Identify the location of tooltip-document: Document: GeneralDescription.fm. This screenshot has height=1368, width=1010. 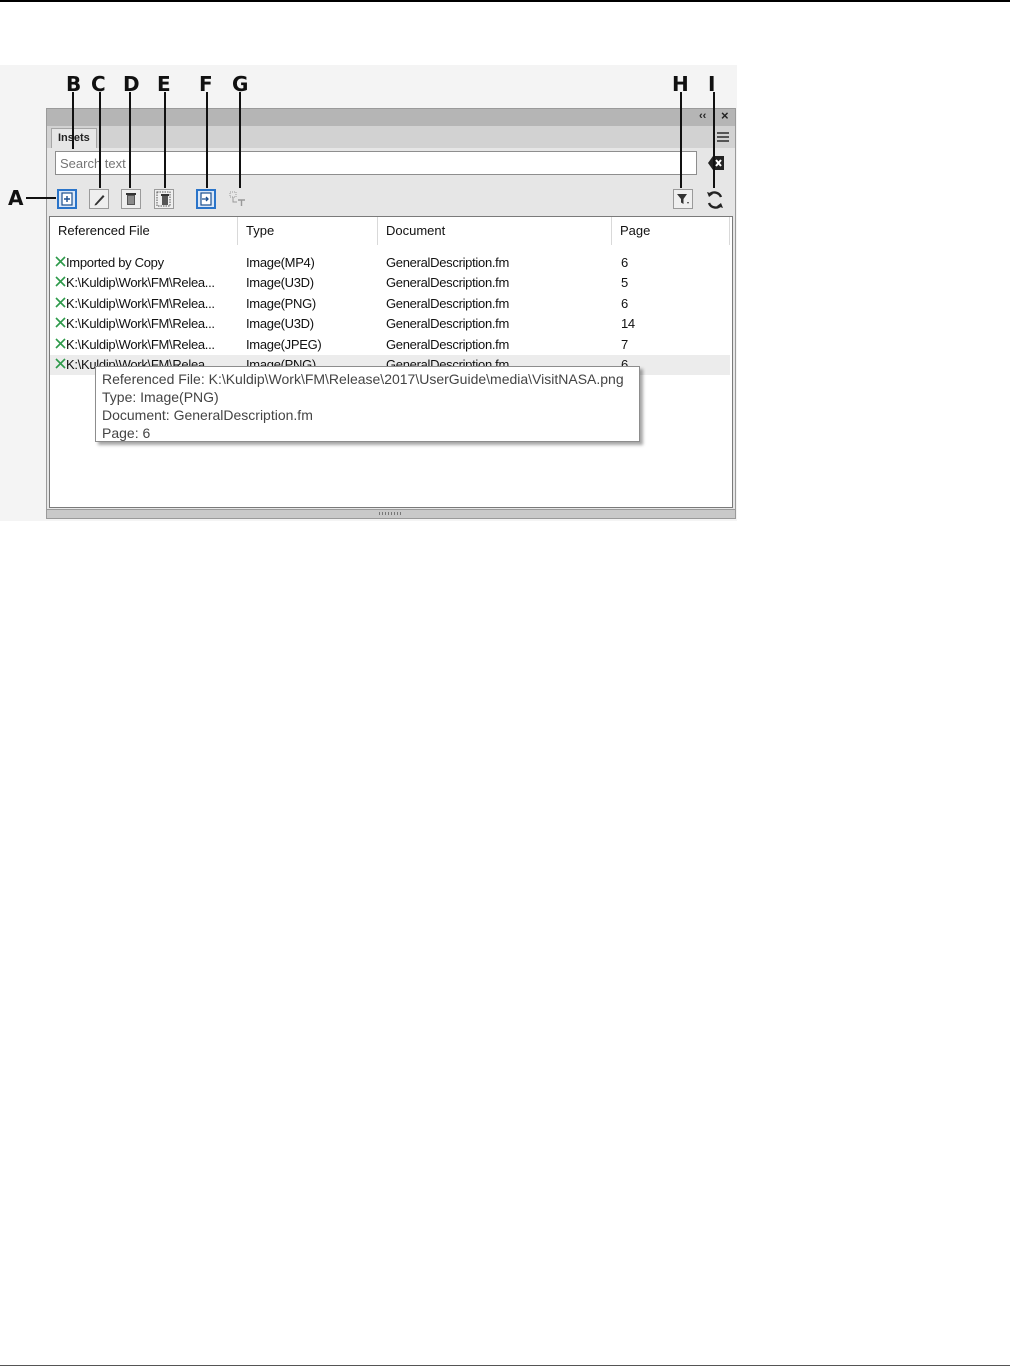
(207, 415).